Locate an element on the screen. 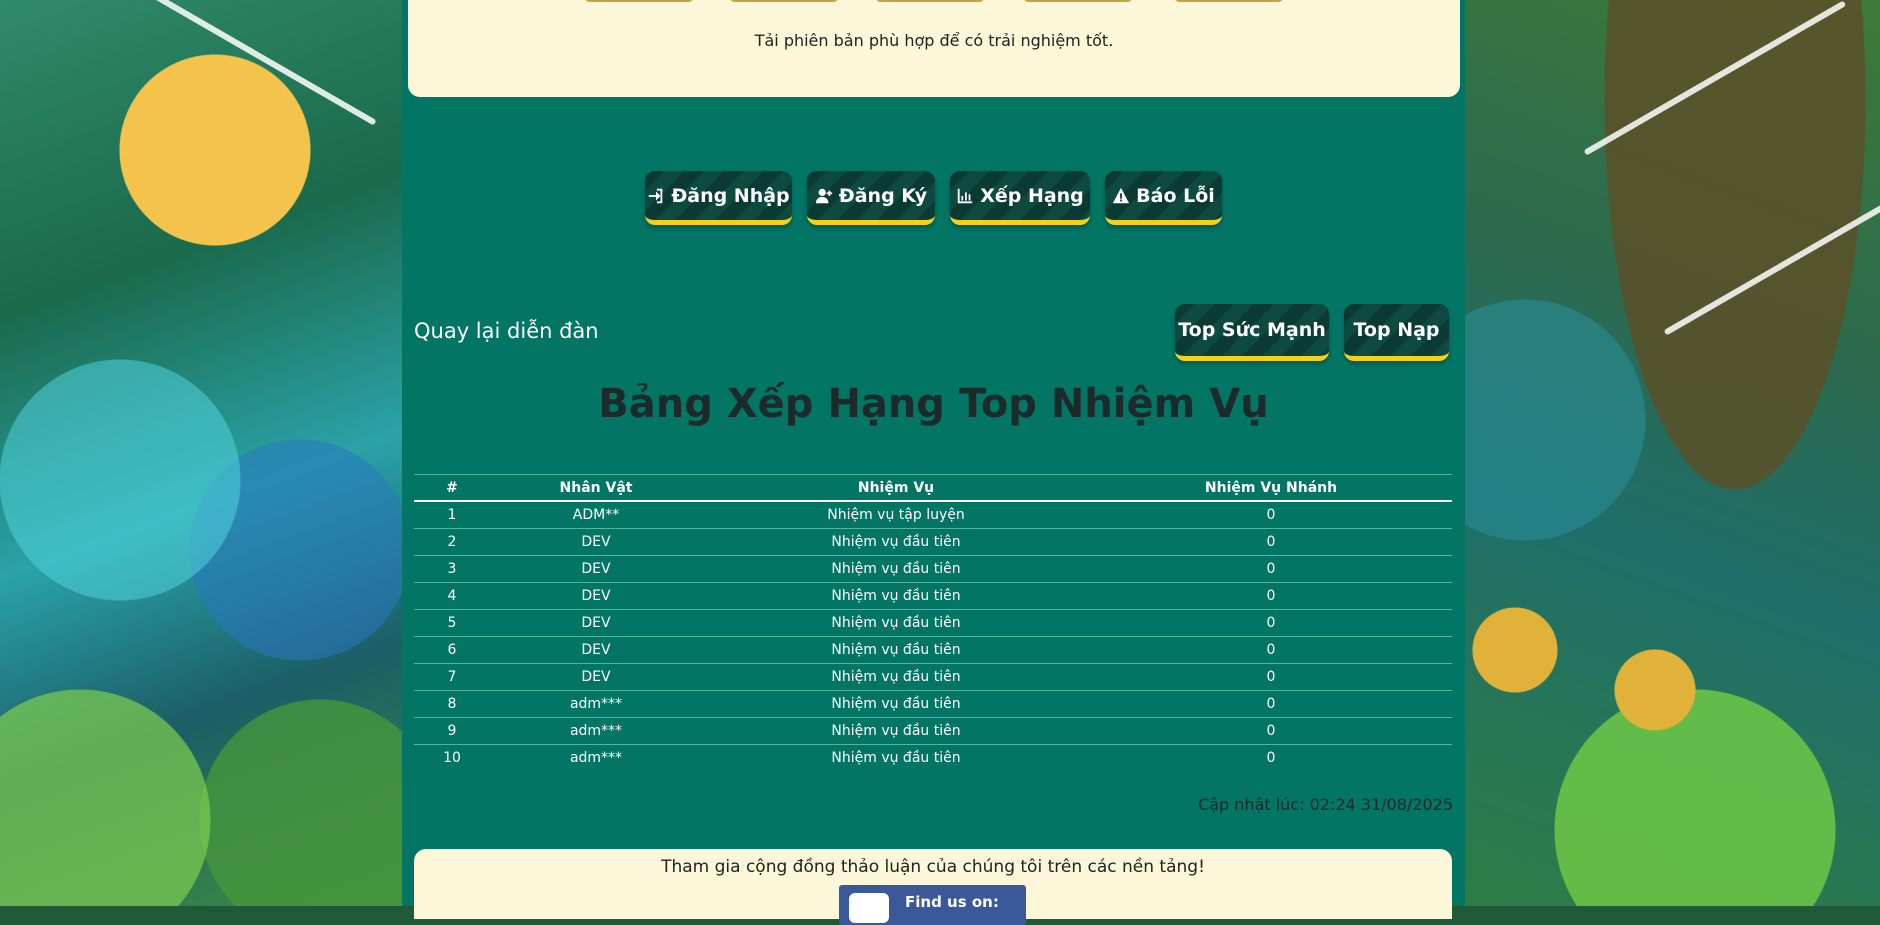 The height and width of the screenshot is (925, 1880). register-label: Đăng Ký is located at coordinates (883, 195).